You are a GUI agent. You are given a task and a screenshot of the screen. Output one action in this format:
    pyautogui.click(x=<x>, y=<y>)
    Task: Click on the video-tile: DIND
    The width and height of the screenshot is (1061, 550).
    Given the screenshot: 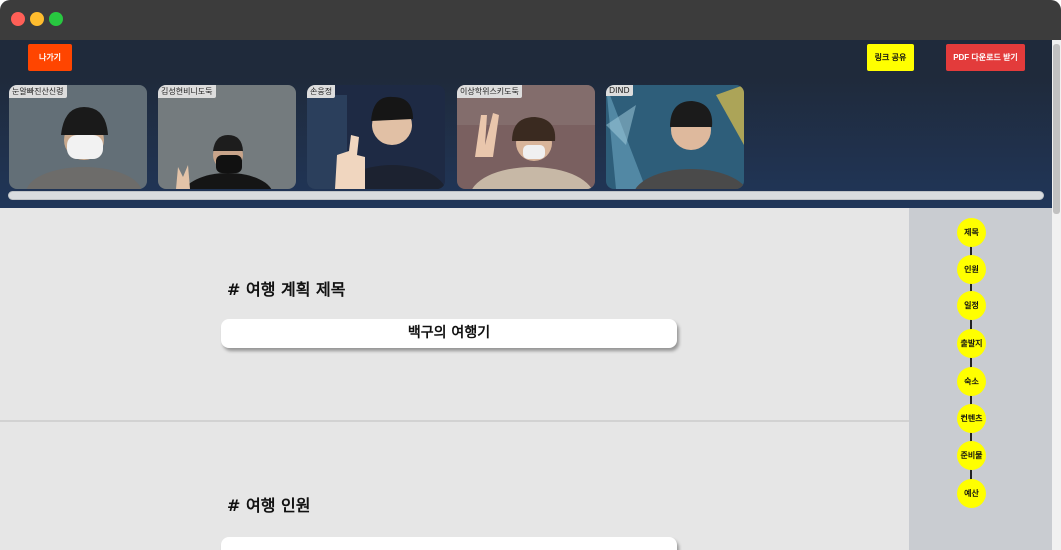 What is the action you would take?
    pyautogui.click(x=675, y=137)
    